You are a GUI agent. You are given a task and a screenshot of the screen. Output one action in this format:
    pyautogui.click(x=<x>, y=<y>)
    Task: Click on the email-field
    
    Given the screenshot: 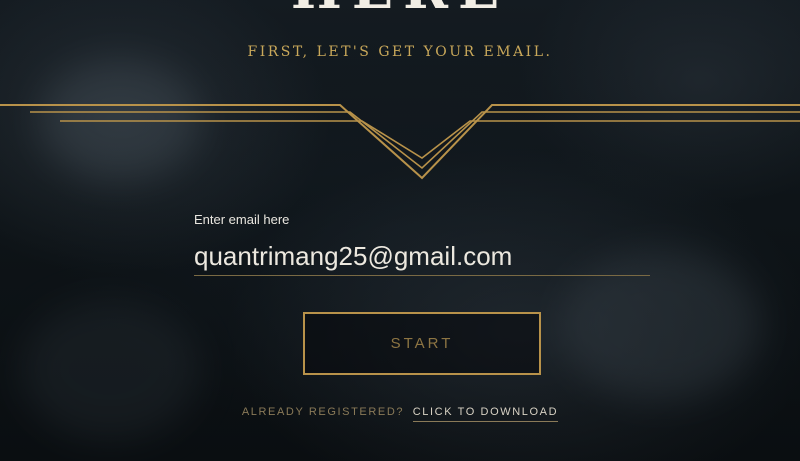 What is the action you would take?
    pyautogui.click(x=422, y=257)
    